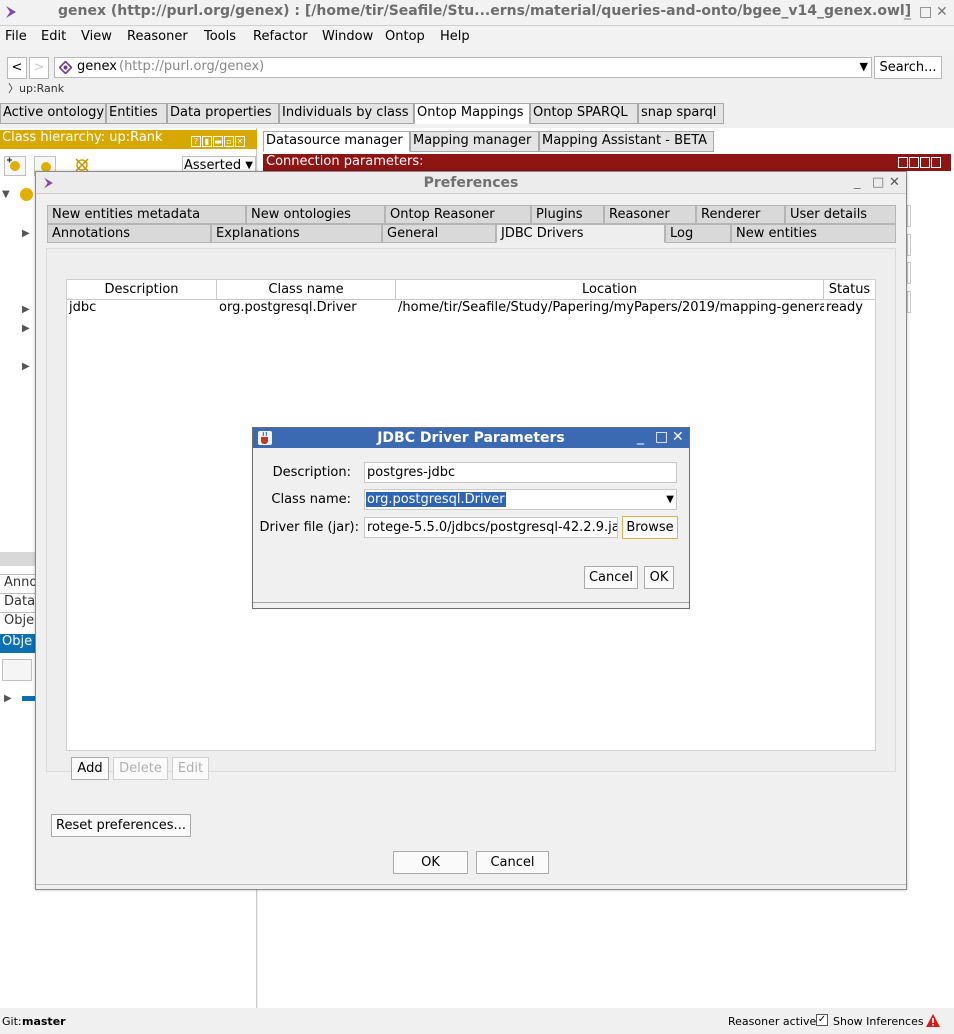 Image resolution: width=954 pixels, height=1034 pixels. Describe the element at coordinates (439, 233) in the screenshot. I see `ptab-general: General` at that location.